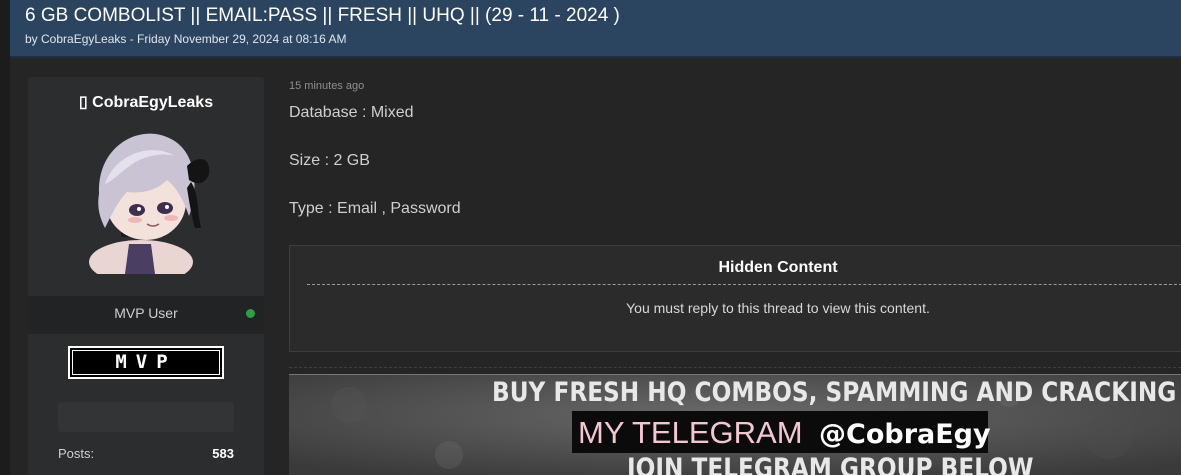 The height and width of the screenshot is (475, 1181). I want to click on left-edge-strip, so click(5, 237).